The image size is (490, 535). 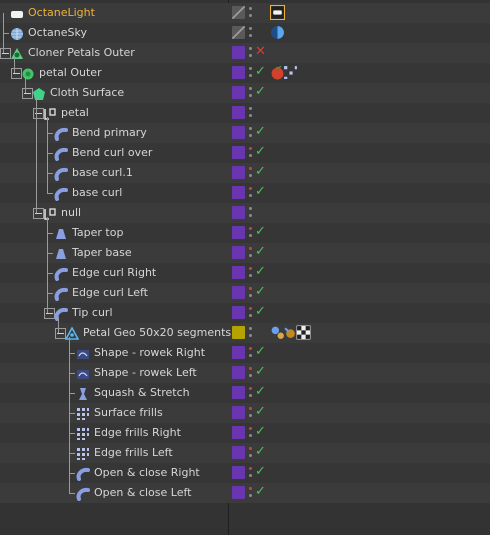 I want to click on object-row: Tip curl ✓, so click(x=245, y=313).